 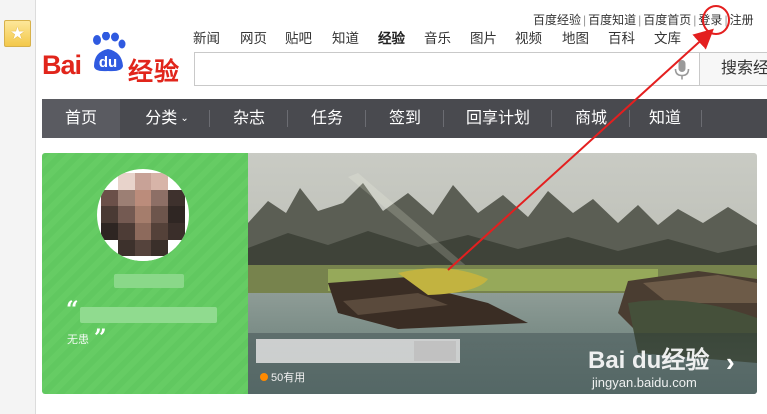 I want to click on useful-count: 50有用, so click(x=282, y=377).